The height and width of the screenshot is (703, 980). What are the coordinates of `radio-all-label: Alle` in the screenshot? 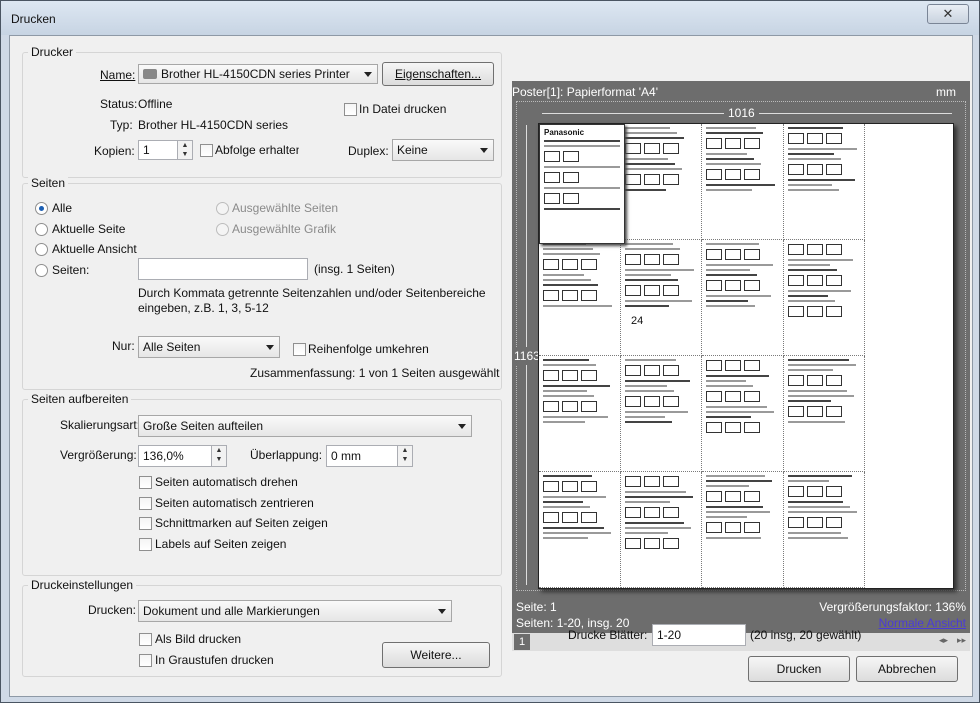 It's located at (62, 208).